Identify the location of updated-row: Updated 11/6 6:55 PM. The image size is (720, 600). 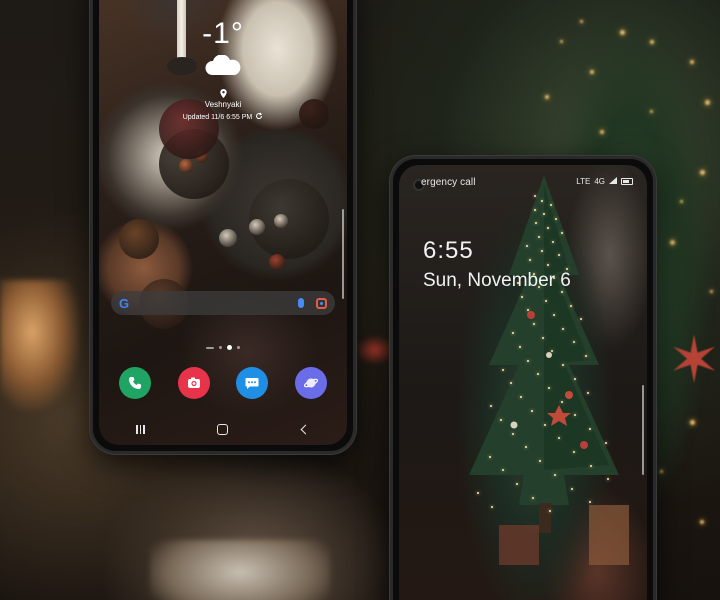
(223, 117).